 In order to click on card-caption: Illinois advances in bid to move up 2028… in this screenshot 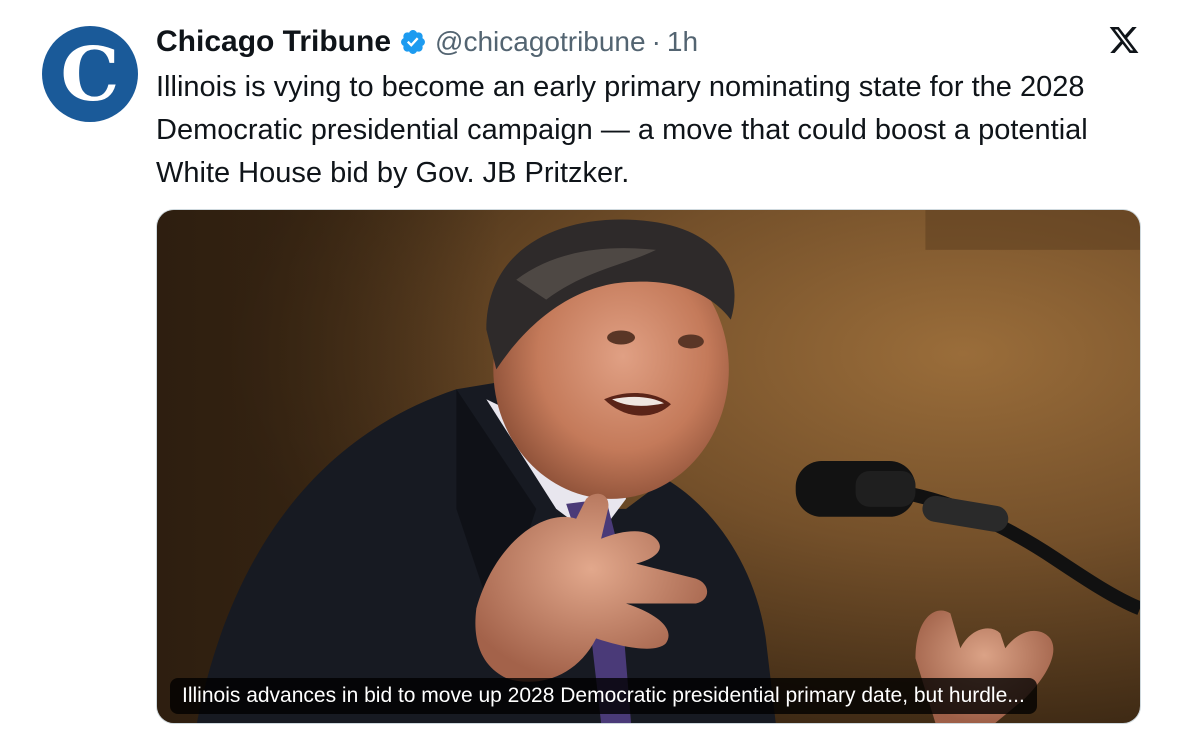, I will do `click(603, 696)`.